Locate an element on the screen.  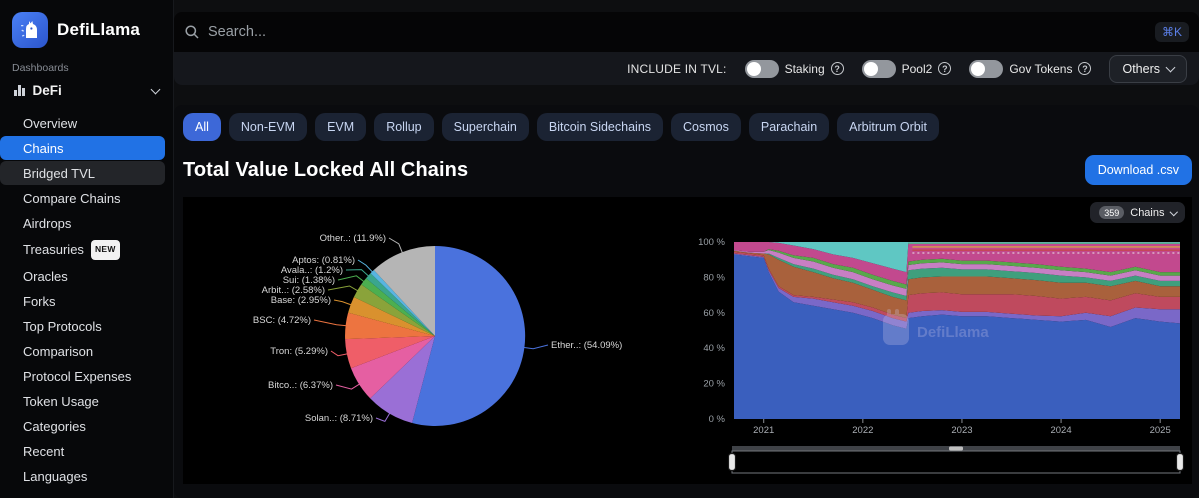
sidebar-item-label: Chains is located at coordinates (43, 148).